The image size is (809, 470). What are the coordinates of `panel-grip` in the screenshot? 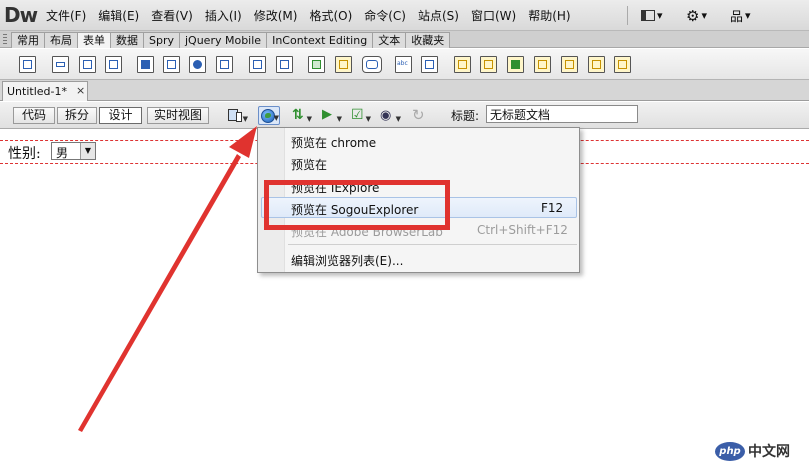 It's located at (5, 39).